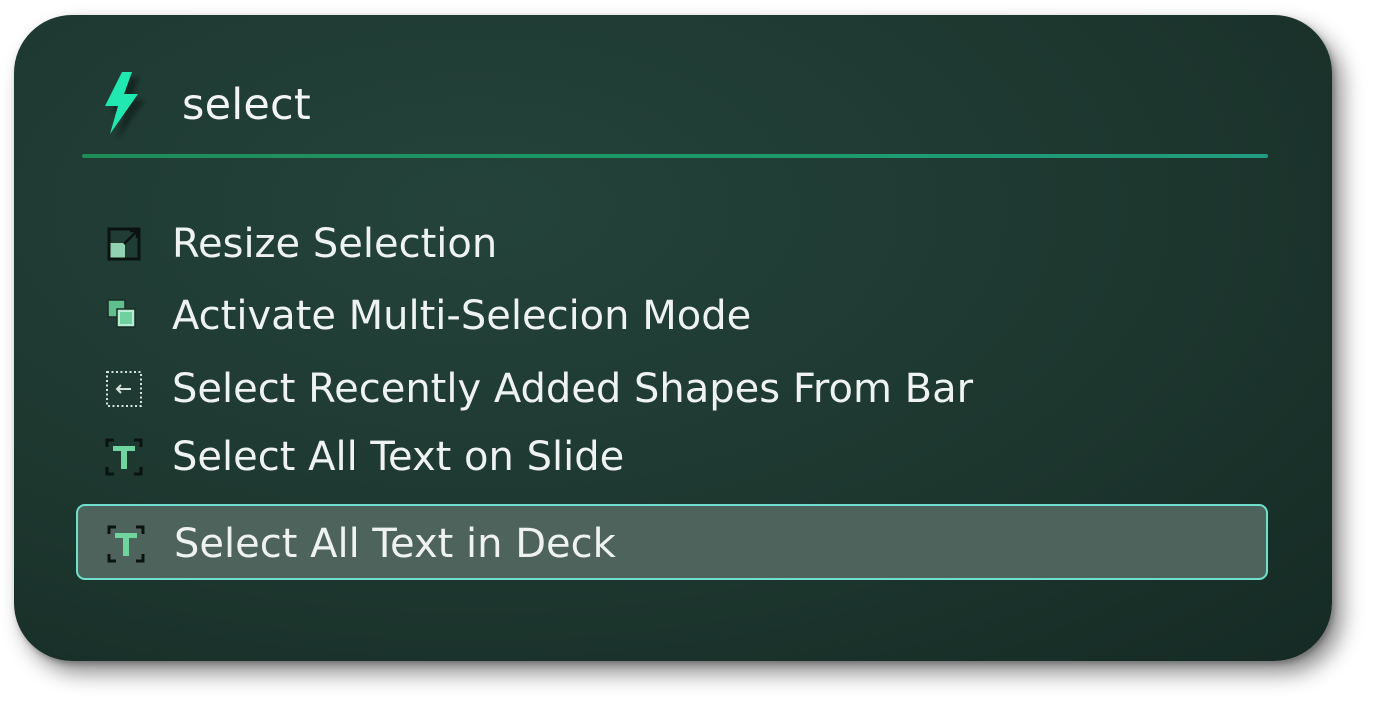  Describe the element at coordinates (462, 316) in the screenshot. I see `result-label: Activate Multi-Selecion Mode` at that location.